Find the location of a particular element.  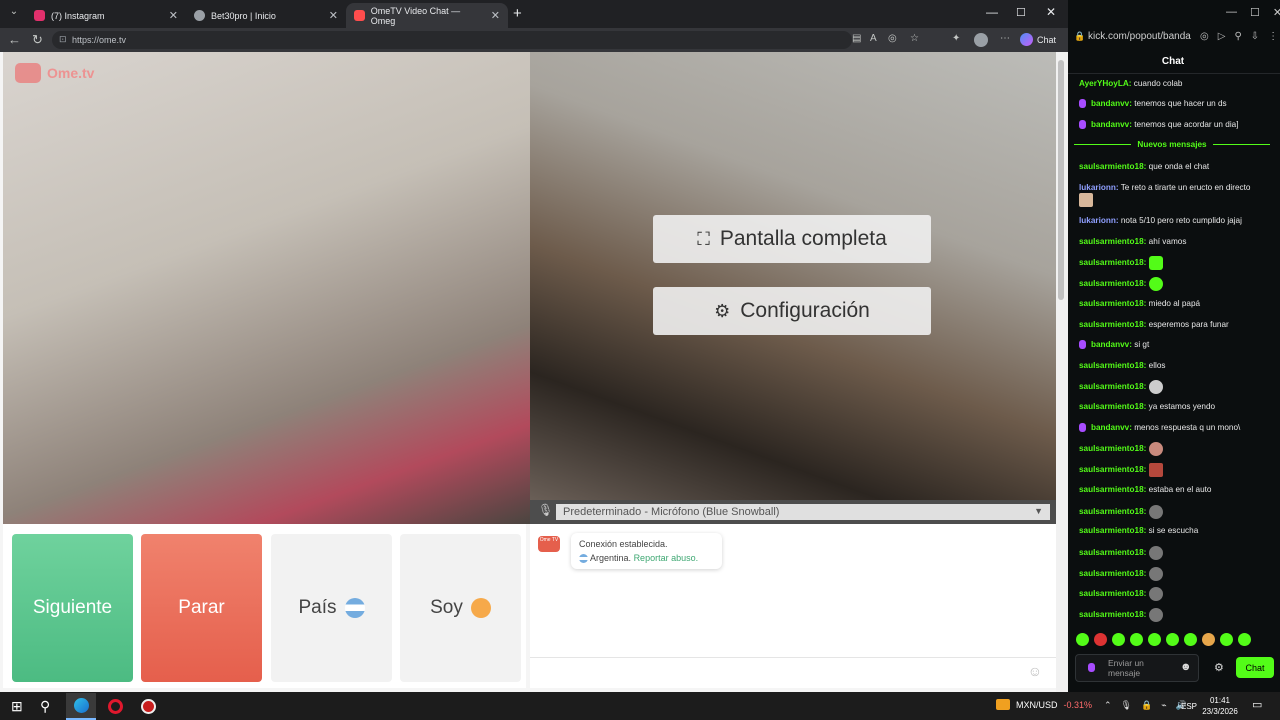

ometv-small-logo-icon: Ome TV is located at coordinates (549, 544).